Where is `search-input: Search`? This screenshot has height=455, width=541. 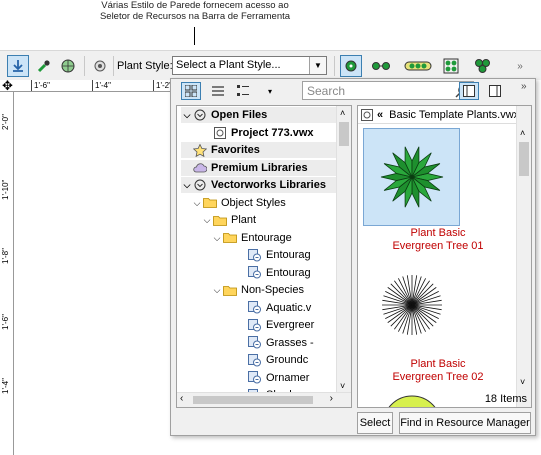 search-input: Search is located at coordinates (388, 90).